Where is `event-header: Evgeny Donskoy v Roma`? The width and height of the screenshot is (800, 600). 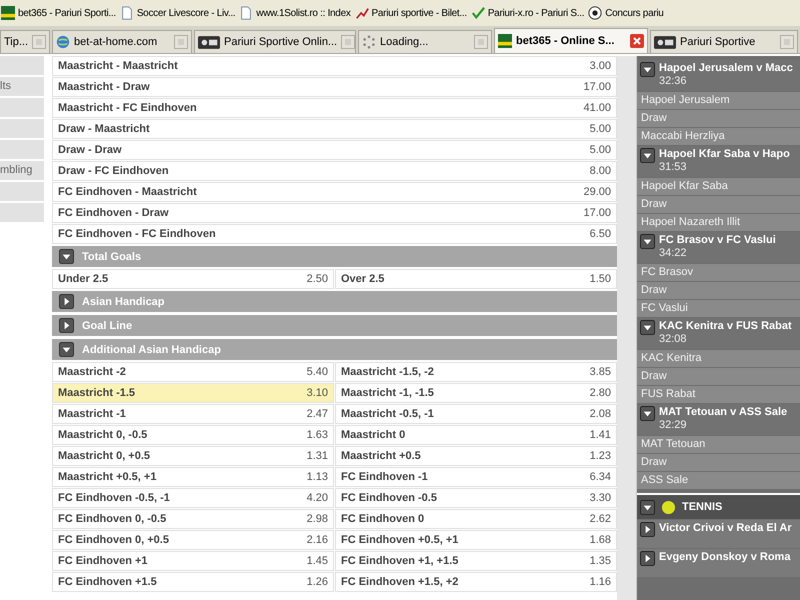
event-header: Evgeny Donskoy v Roma is located at coordinates (718, 563).